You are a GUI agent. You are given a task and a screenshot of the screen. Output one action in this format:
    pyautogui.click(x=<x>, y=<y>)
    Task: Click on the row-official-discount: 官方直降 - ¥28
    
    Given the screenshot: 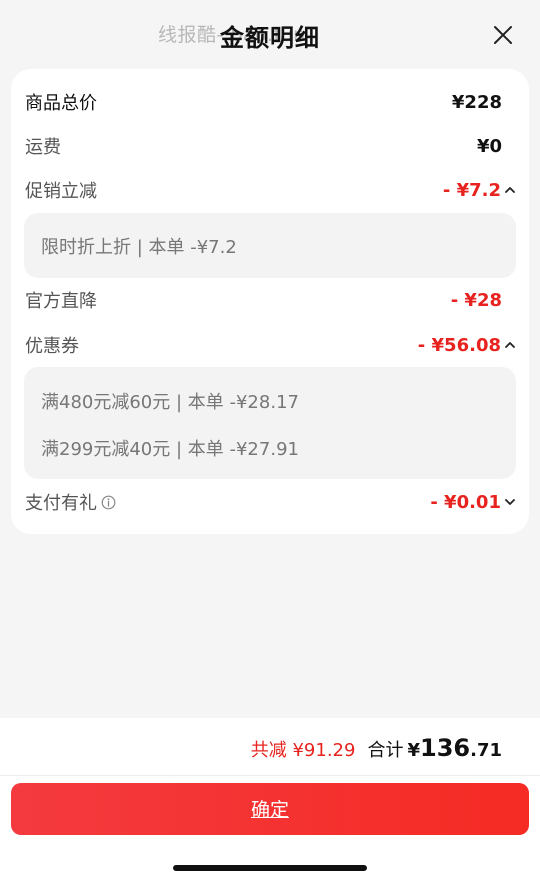 What is the action you would take?
    pyautogui.click(x=263, y=300)
    